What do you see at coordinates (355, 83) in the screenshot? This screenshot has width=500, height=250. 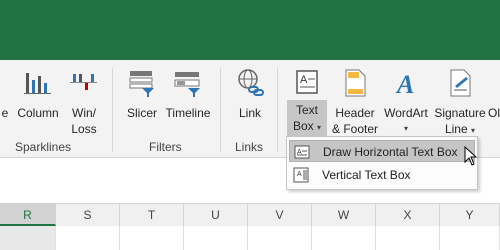 I see `header-footer-icon` at bounding box center [355, 83].